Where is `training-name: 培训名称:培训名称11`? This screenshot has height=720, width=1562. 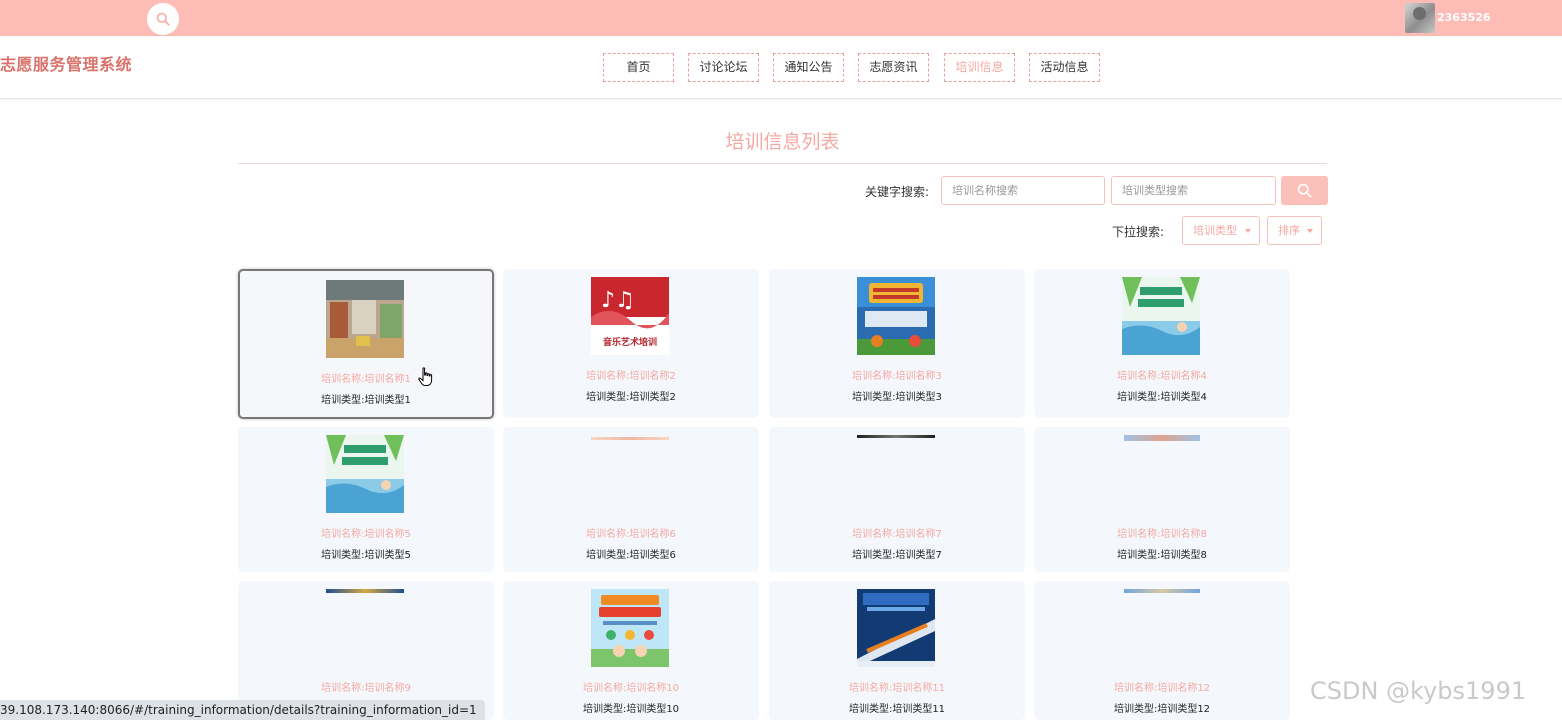
training-name: 培训名称:培训名称11 is located at coordinates (897, 688).